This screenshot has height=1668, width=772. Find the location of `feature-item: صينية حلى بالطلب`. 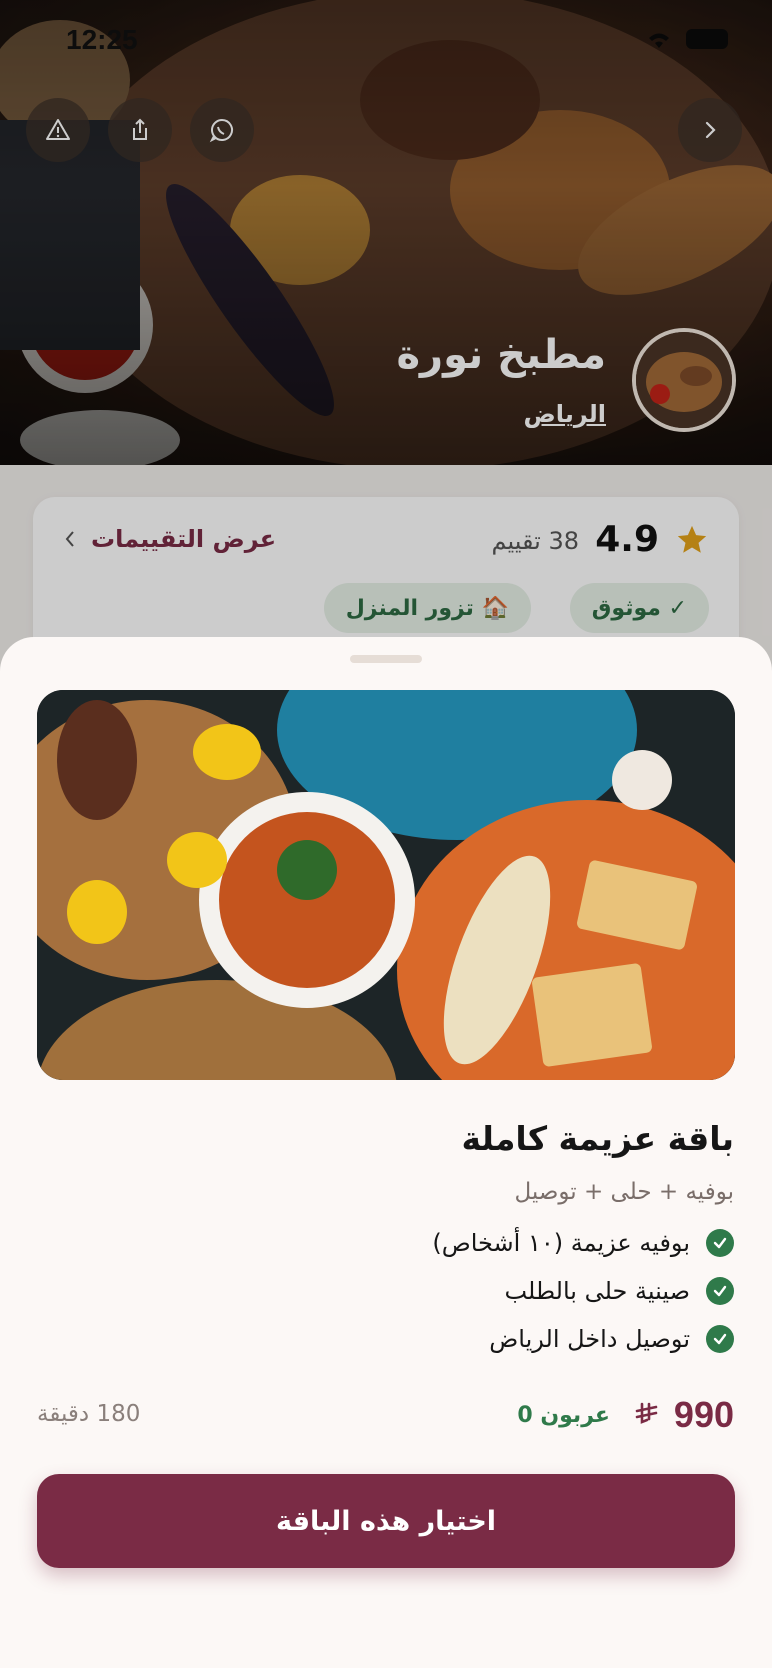

feature-item: صينية حلى بالطلب is located at coordinates (619, 1291).